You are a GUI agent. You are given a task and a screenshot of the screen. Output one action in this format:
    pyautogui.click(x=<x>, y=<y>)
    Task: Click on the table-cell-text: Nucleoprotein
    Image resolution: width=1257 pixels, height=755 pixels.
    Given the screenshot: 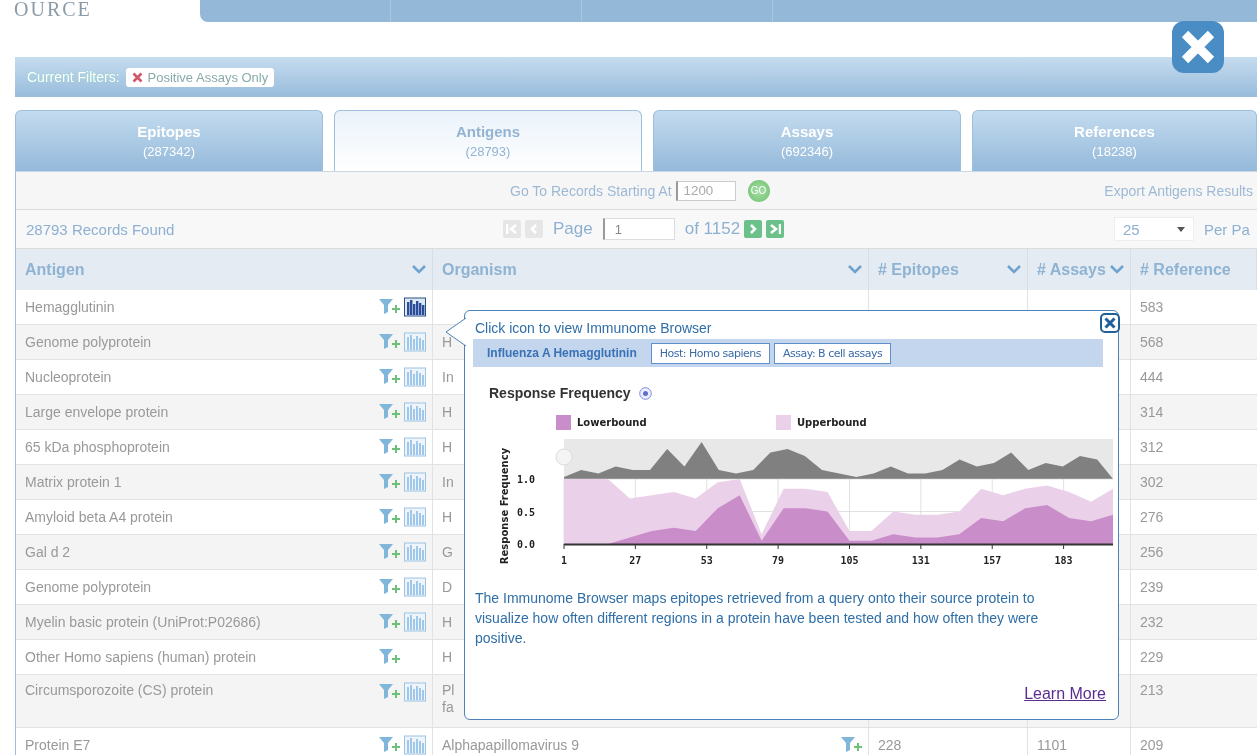 What is the action you would take?
    pyautogui.click(x=69, y=377)
    